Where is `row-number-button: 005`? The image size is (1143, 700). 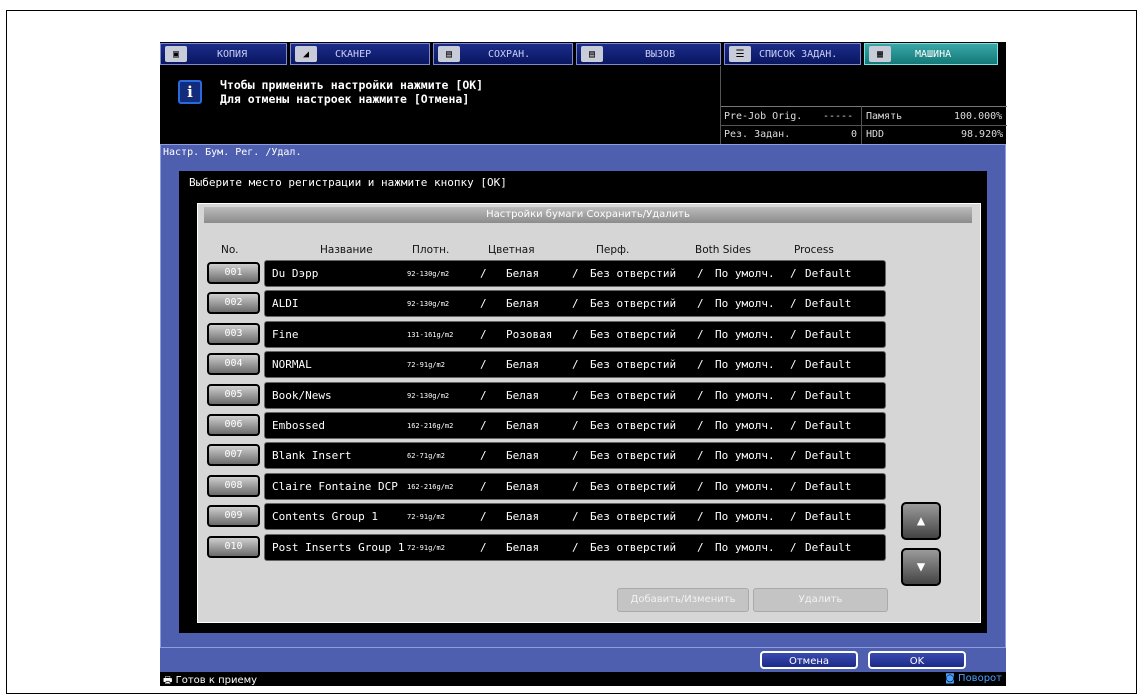
row-number-button: 005 is located at coordinates (233, 395).